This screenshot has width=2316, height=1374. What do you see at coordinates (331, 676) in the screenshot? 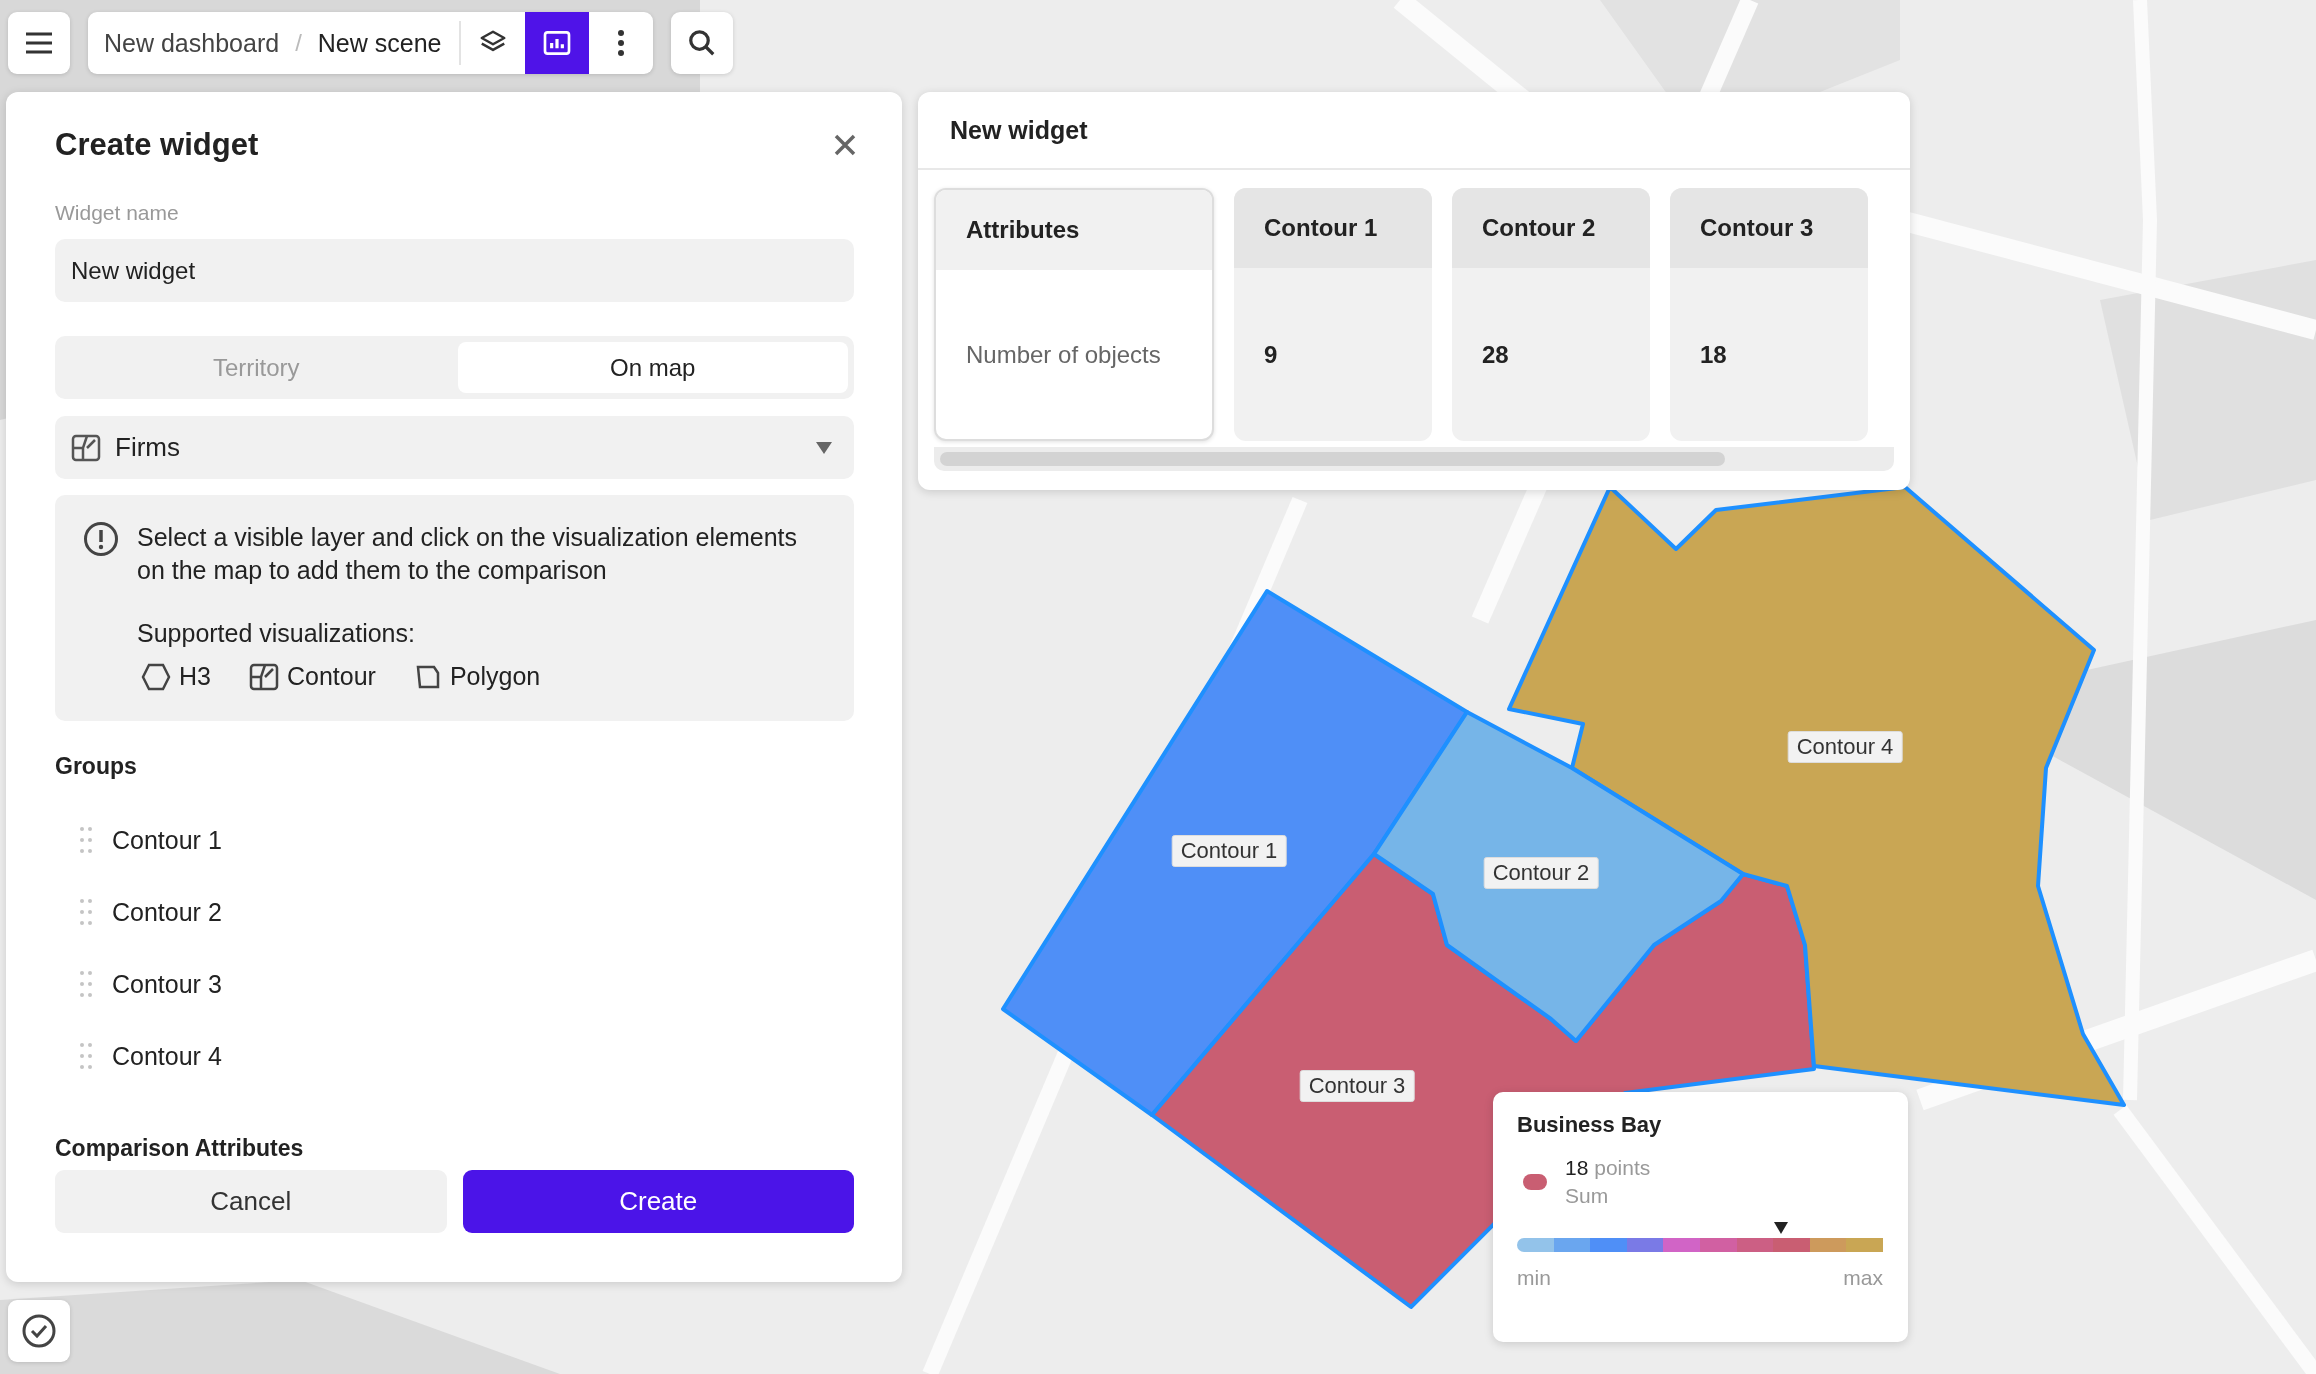
I see `visualization-label: Contour` at bounding box center [331, 676].